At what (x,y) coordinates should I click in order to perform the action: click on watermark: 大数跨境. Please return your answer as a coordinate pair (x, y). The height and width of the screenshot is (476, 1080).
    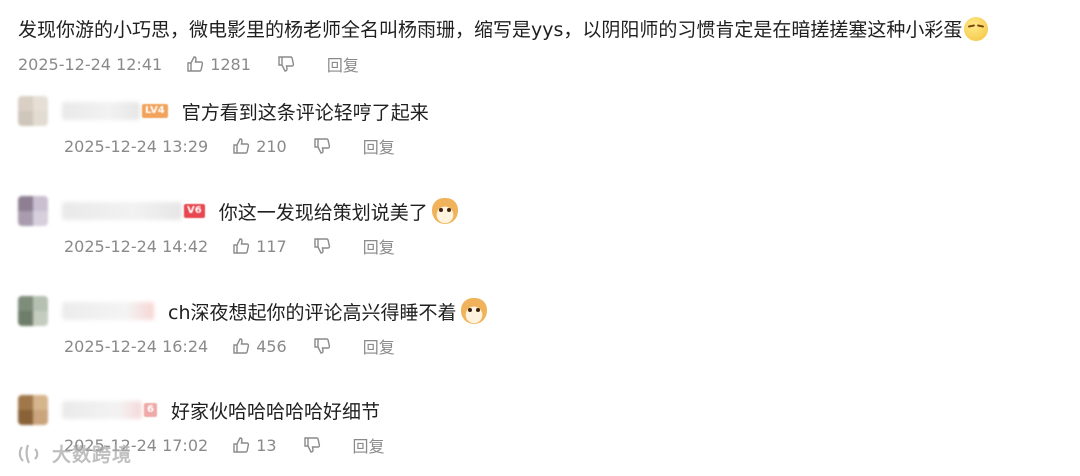
    Looking at the image, I should click on (74, 453).